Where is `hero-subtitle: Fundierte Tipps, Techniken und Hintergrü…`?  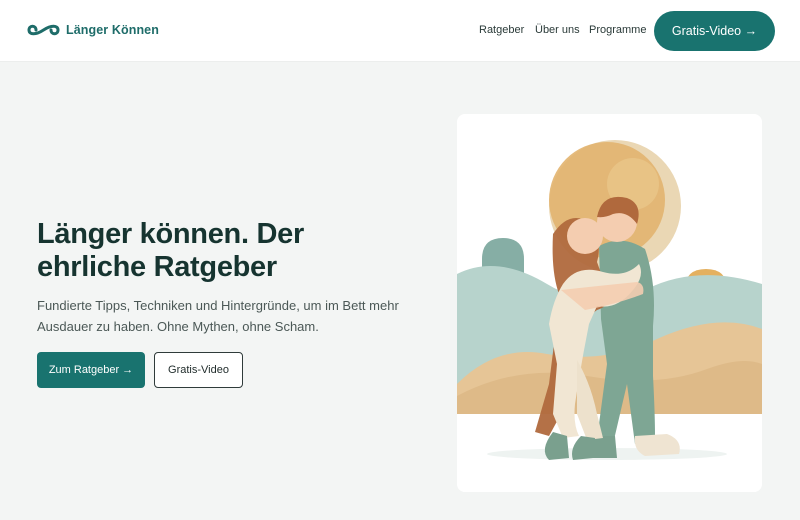
hero-subtitle: Fundierte Tipps, Techniken und Hintergrü… is located at coordinates (218, 316).